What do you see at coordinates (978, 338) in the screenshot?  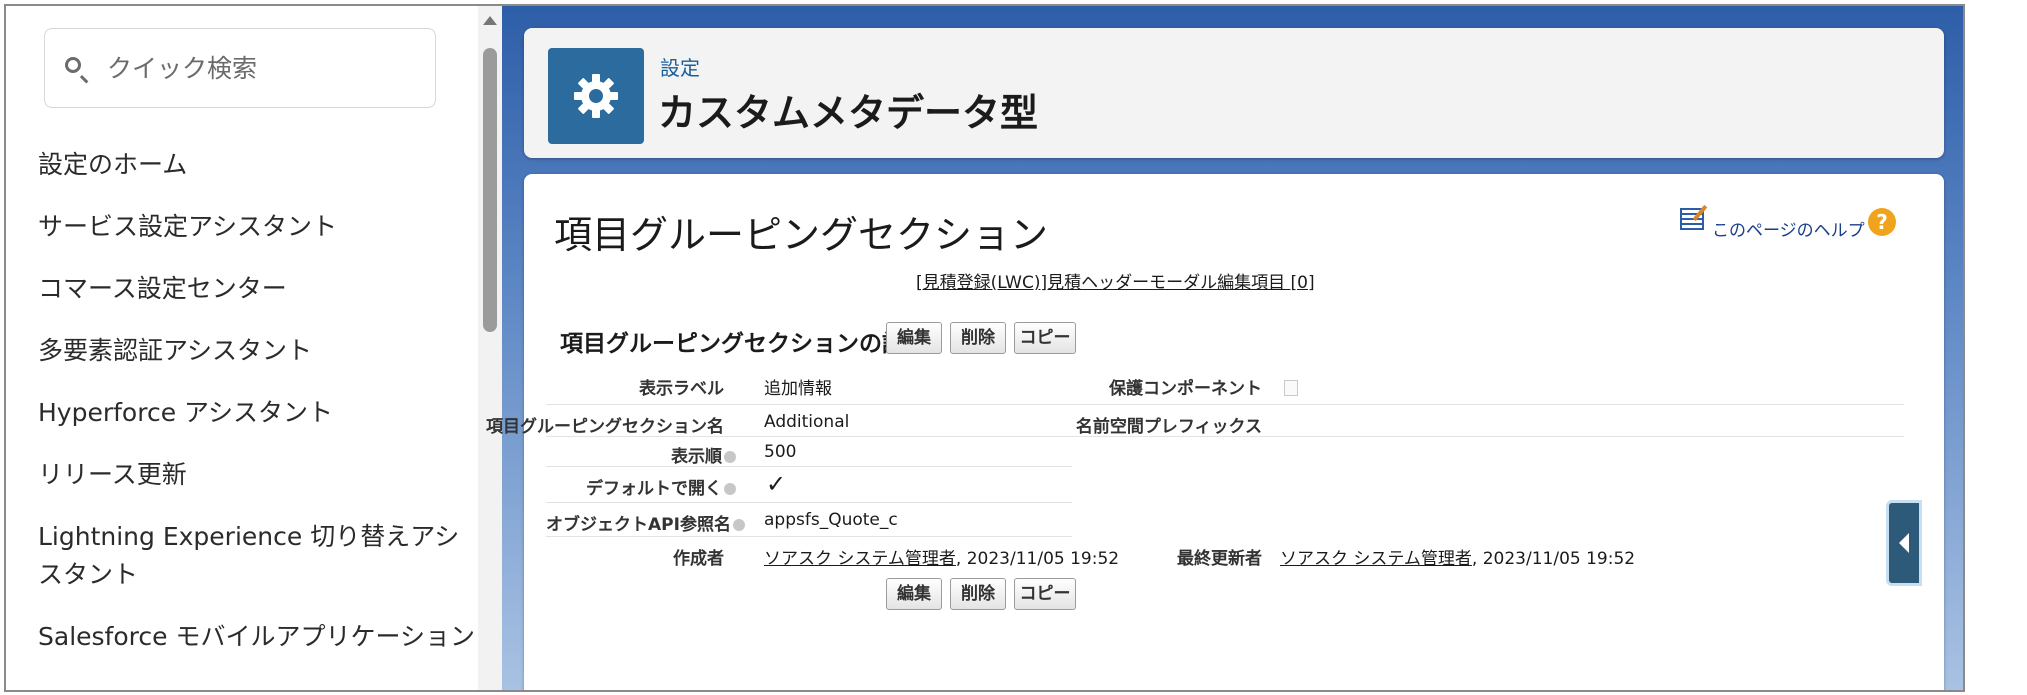 I see `delete-button-top: 削除` at bounding box center [978, 338].